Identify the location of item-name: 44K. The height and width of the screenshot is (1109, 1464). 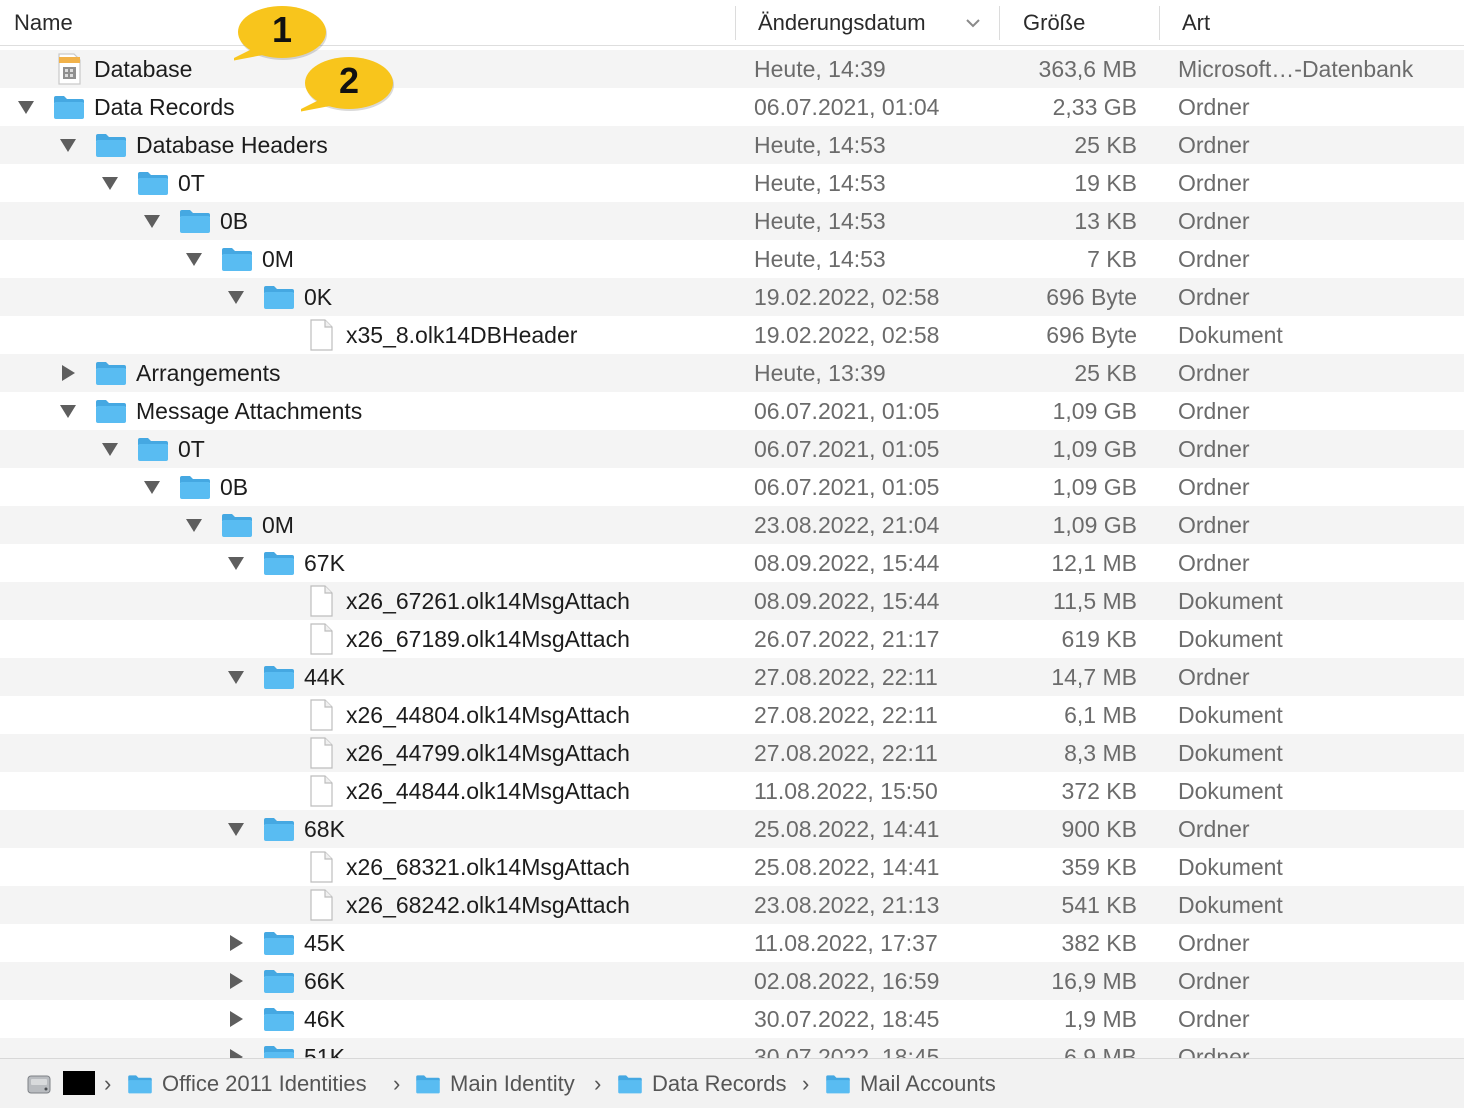
(324, 677).